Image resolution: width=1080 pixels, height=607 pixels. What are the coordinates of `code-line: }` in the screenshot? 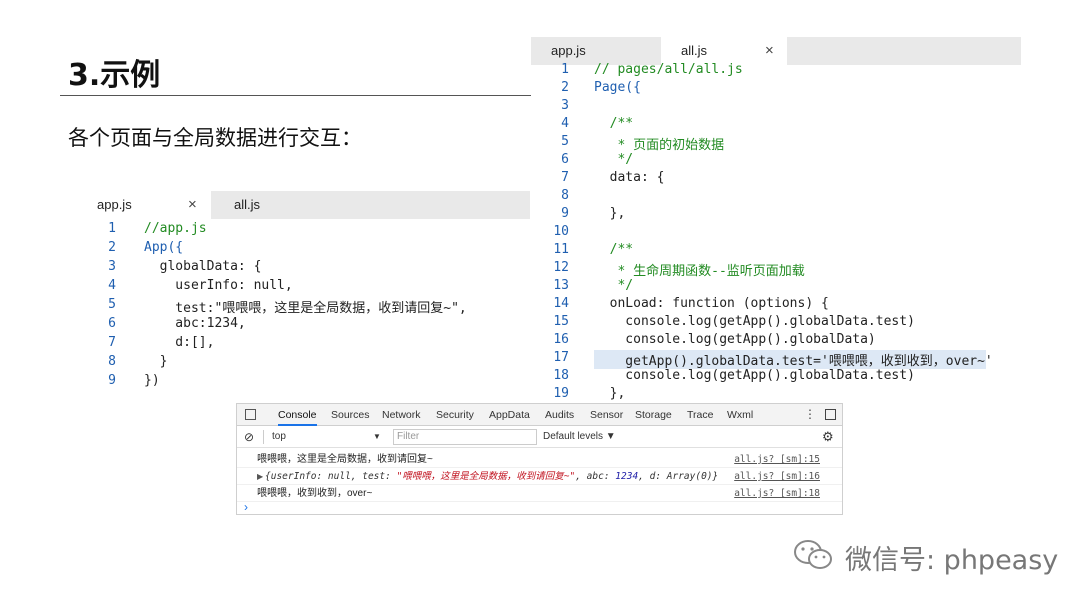 It's located at (156, 361).